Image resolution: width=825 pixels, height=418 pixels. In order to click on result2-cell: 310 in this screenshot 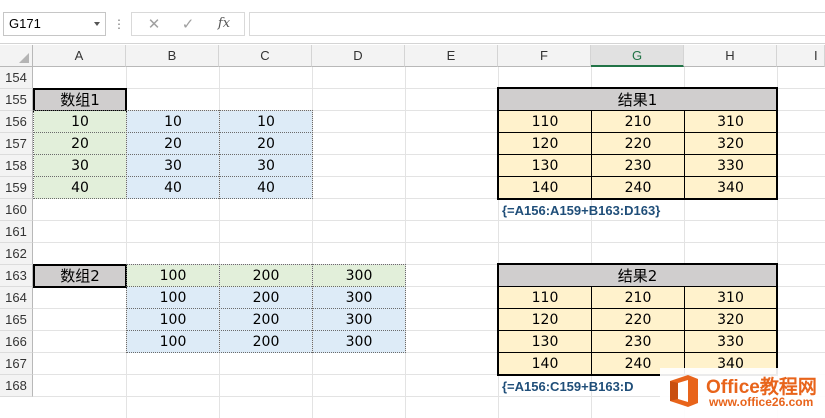, I will do `click(730, 298)`.